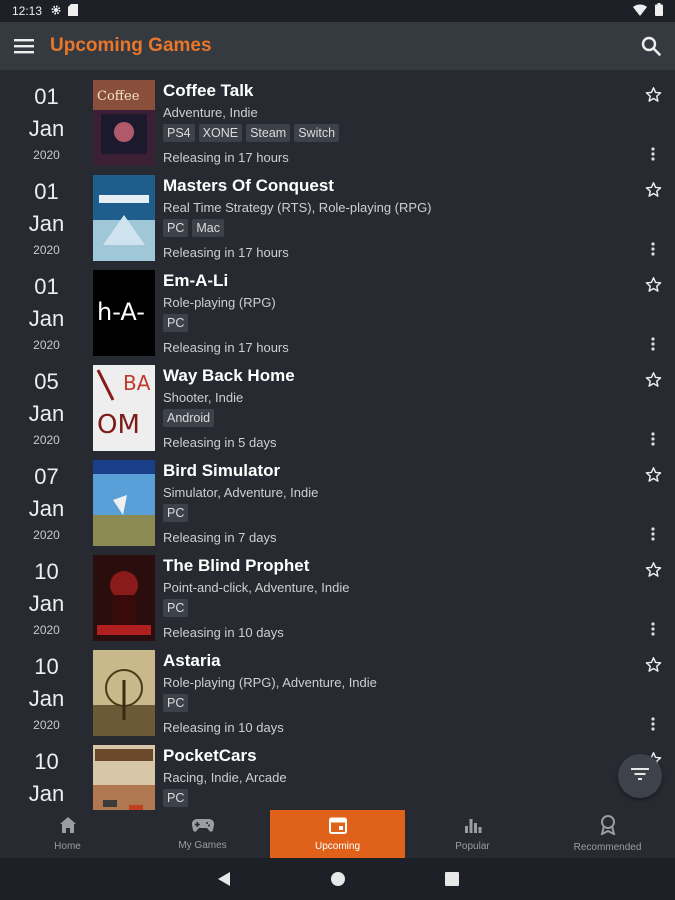  What do you see at coordinates (137, 383) in the screenshot?
I see `svg-text: BA` at bounding box center [137, 383].